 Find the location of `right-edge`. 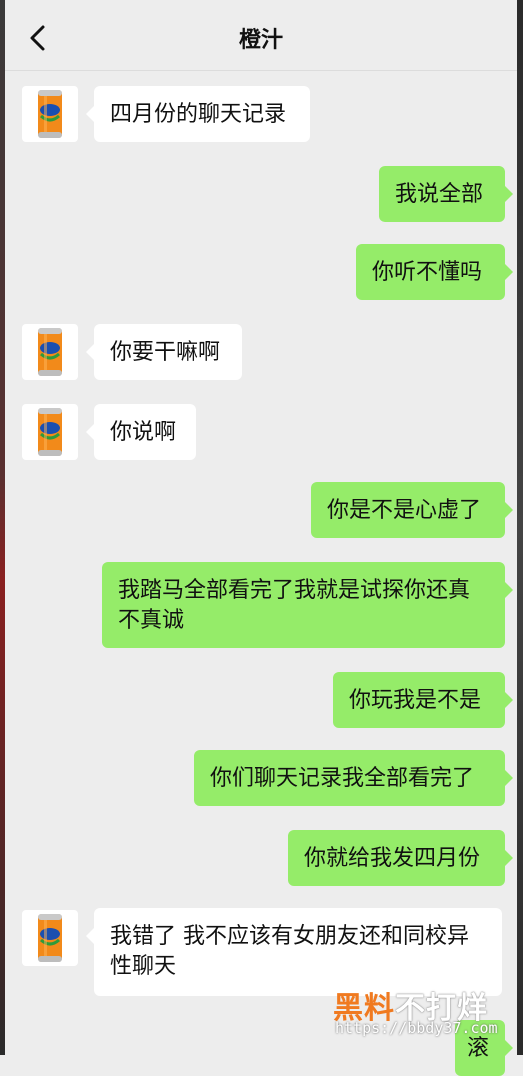

right-edge is located at coordinates (520, 527).